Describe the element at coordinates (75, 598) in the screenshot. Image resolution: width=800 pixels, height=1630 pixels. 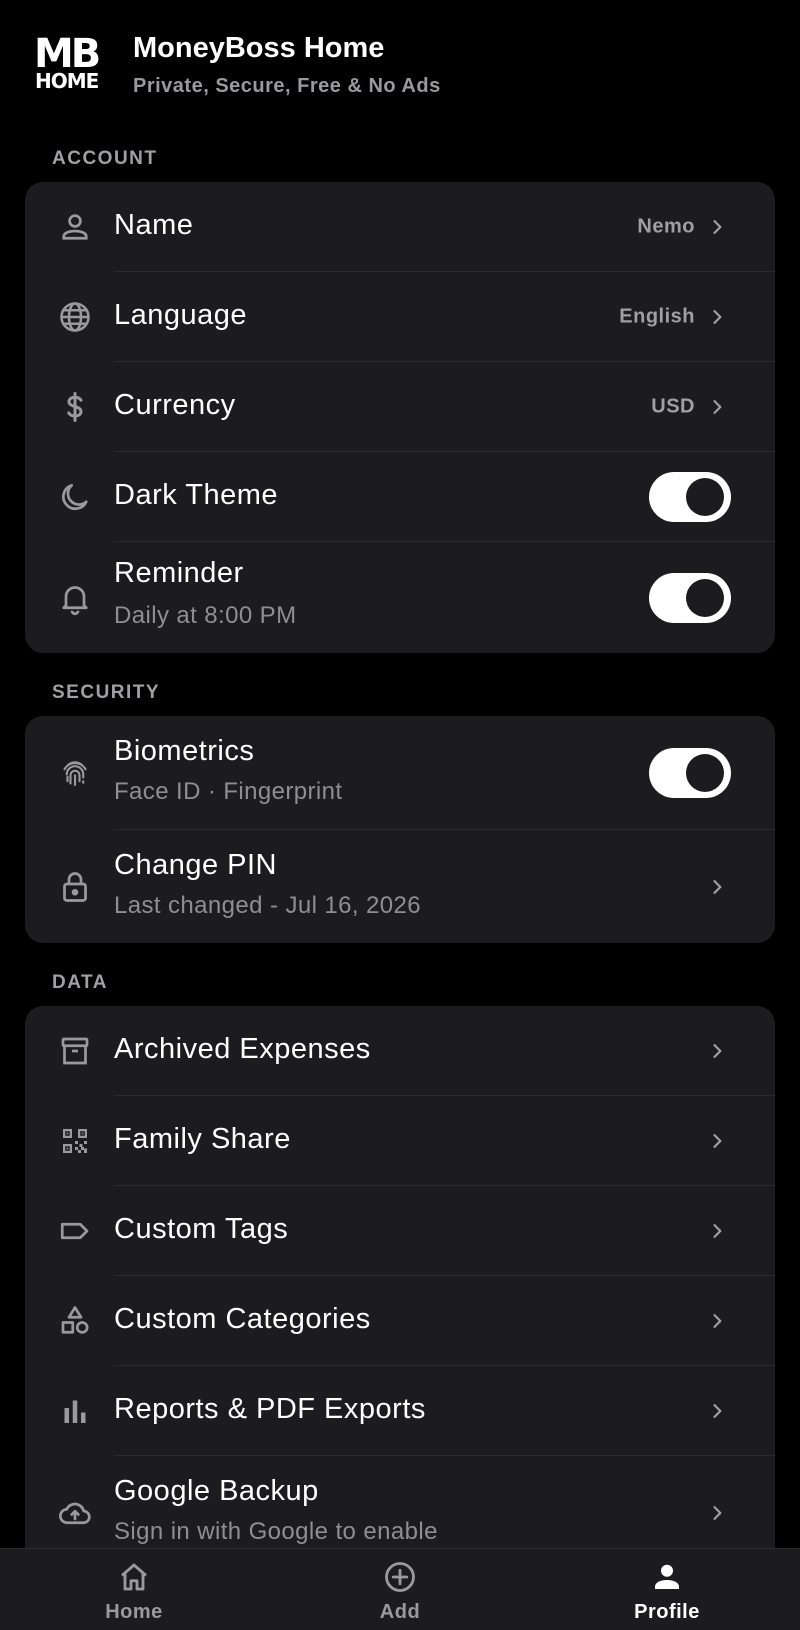
I see `bell-icon` at that location.